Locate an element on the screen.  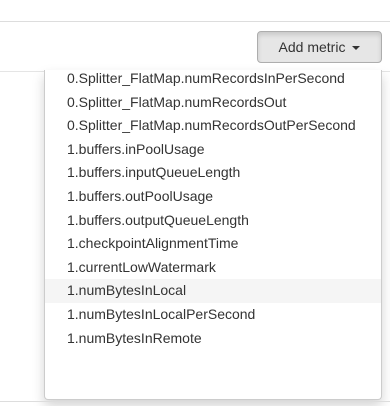
metric-item: 1.numBytesInRemote is located at coordinates (213, 339).